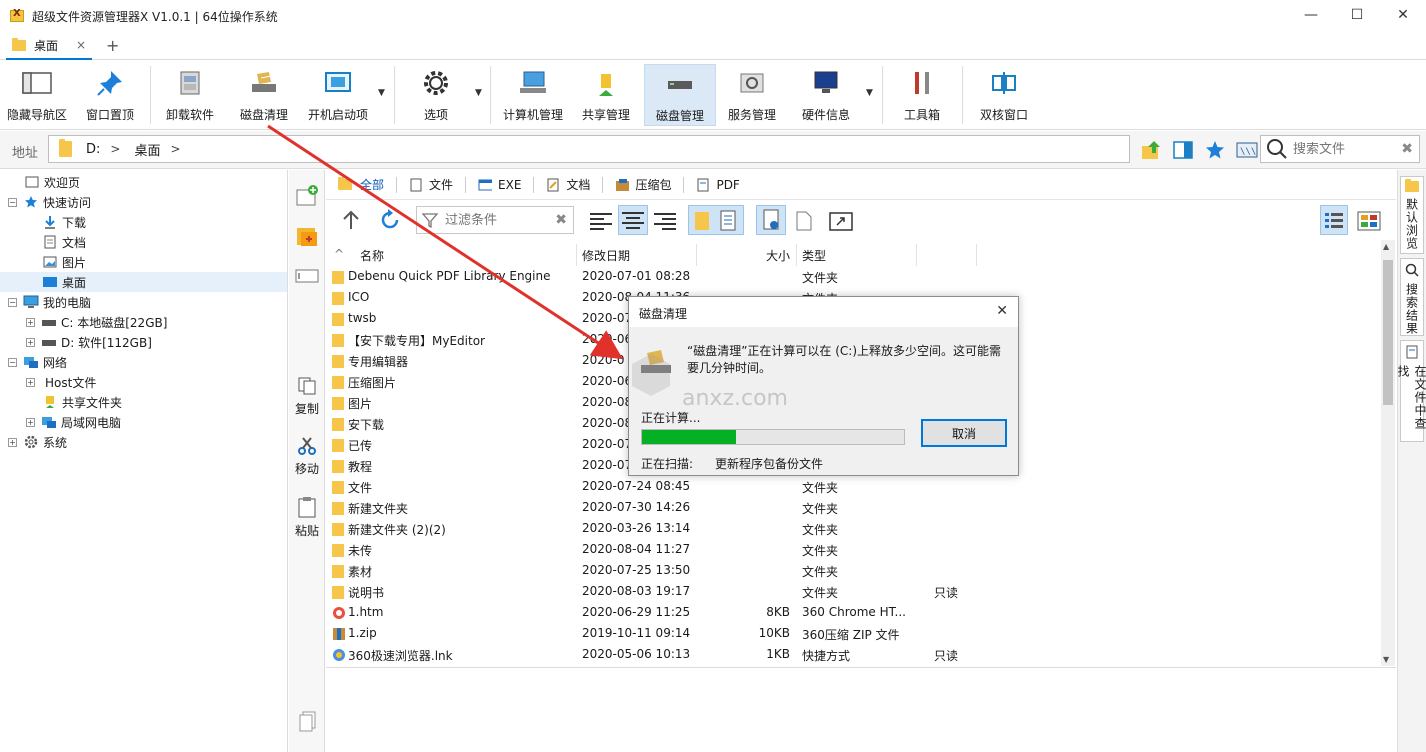 This screenshot has height=752, width=1426. Describe the element at coordinates (64, 242) in the screenshot. I see `tree-item-documents: 文档` at that location.